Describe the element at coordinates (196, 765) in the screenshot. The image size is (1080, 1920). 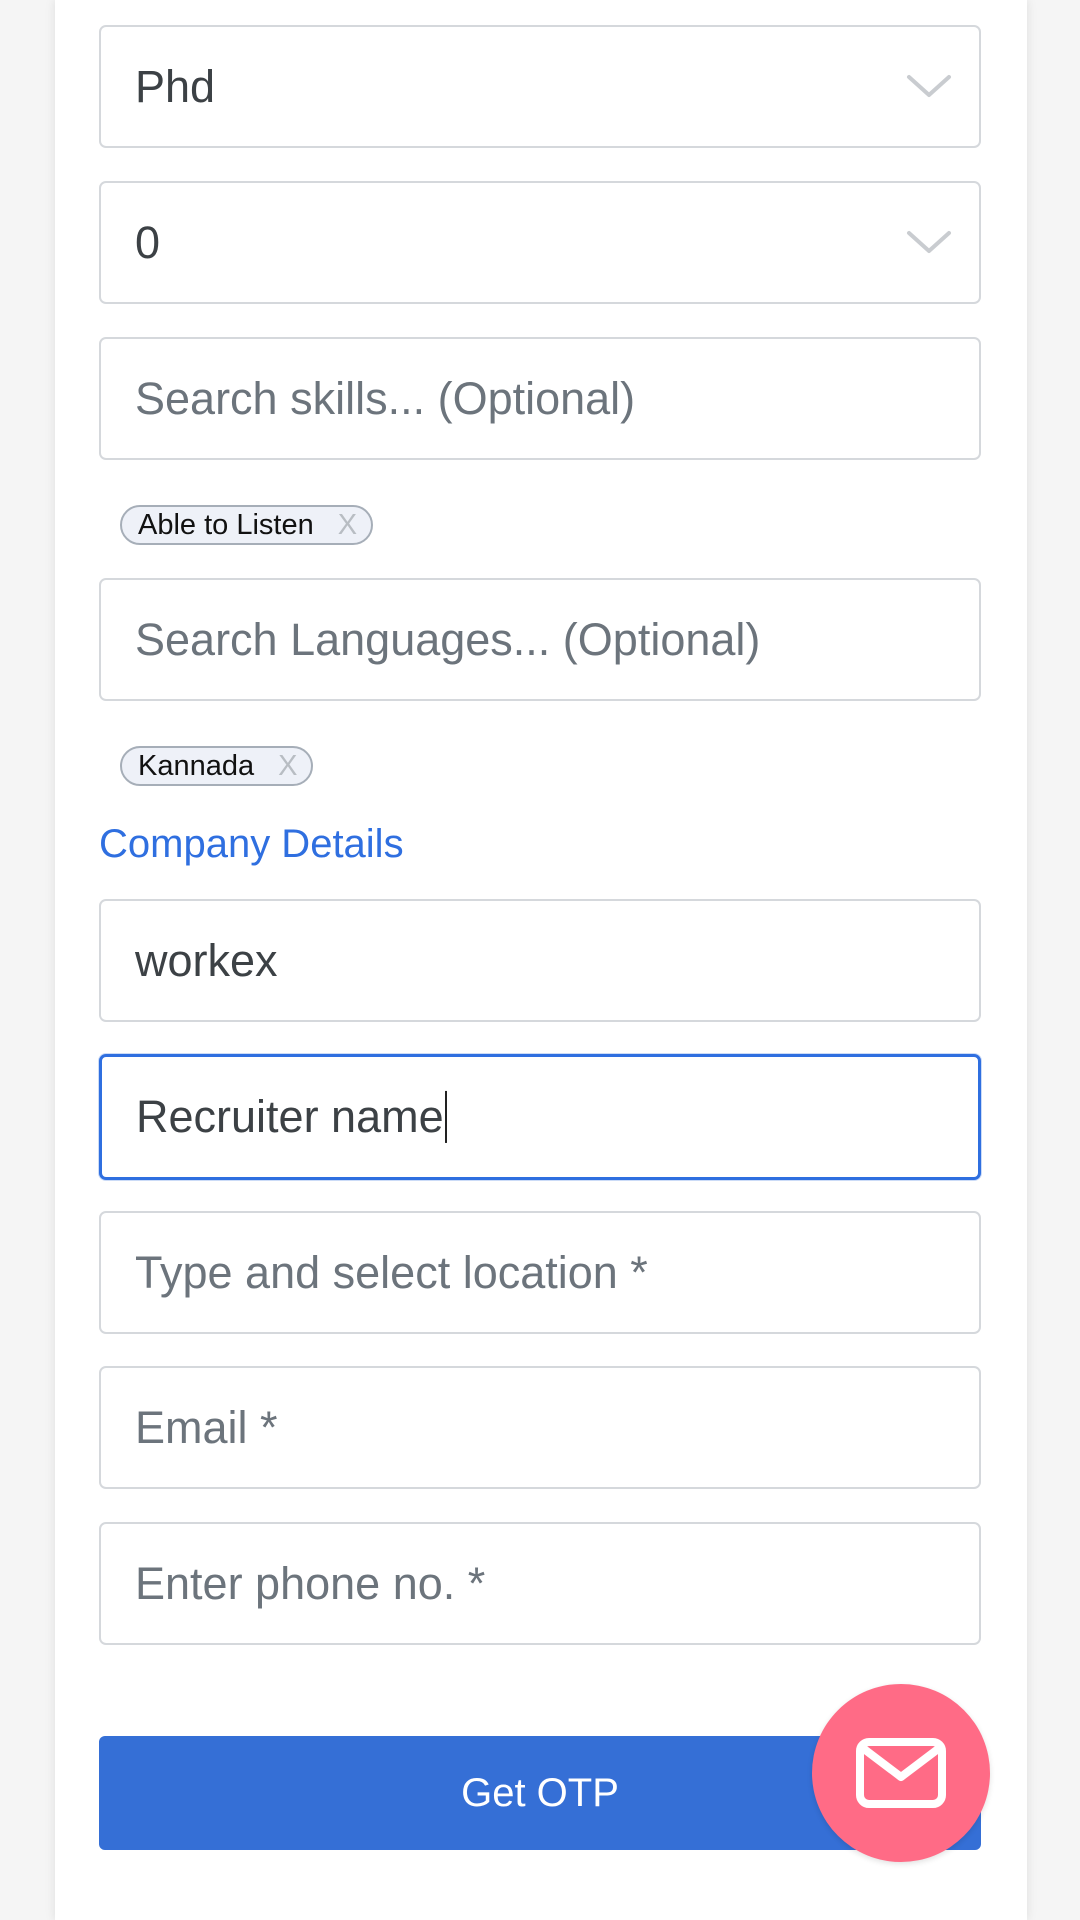
I see `language-chip-label: Kannada` at that location.